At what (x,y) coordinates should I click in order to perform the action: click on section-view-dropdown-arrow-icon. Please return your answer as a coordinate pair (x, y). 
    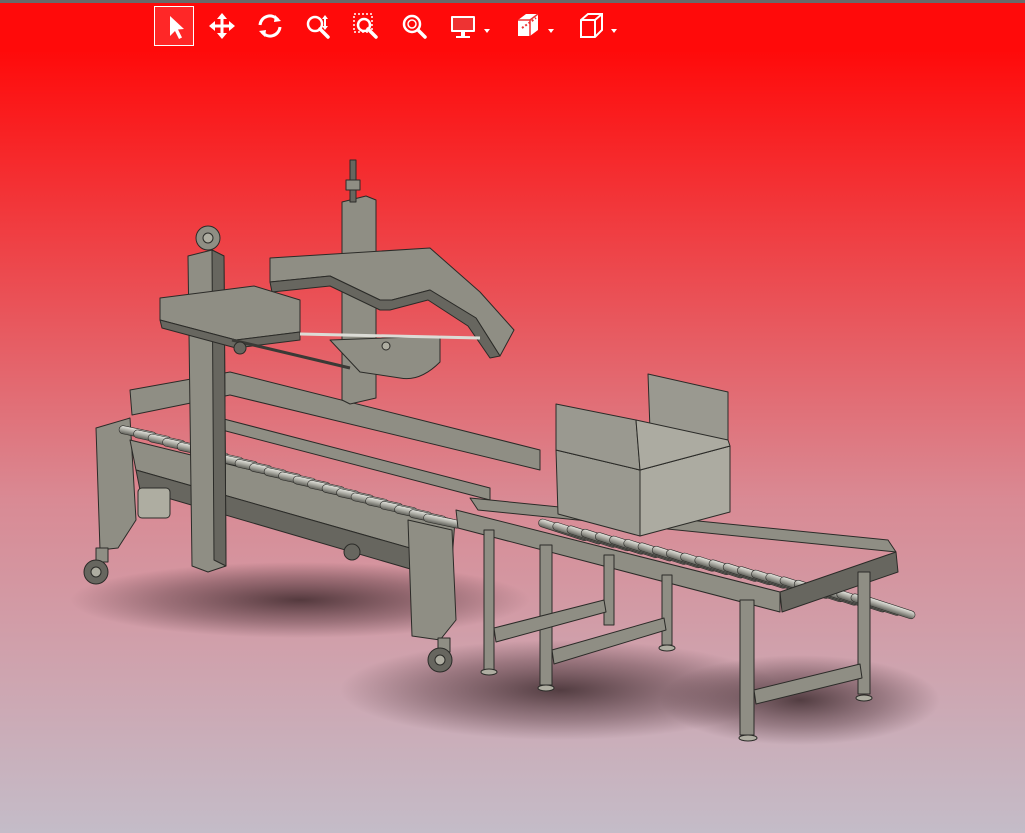
    Looking at the image, I should click on (551, 27).